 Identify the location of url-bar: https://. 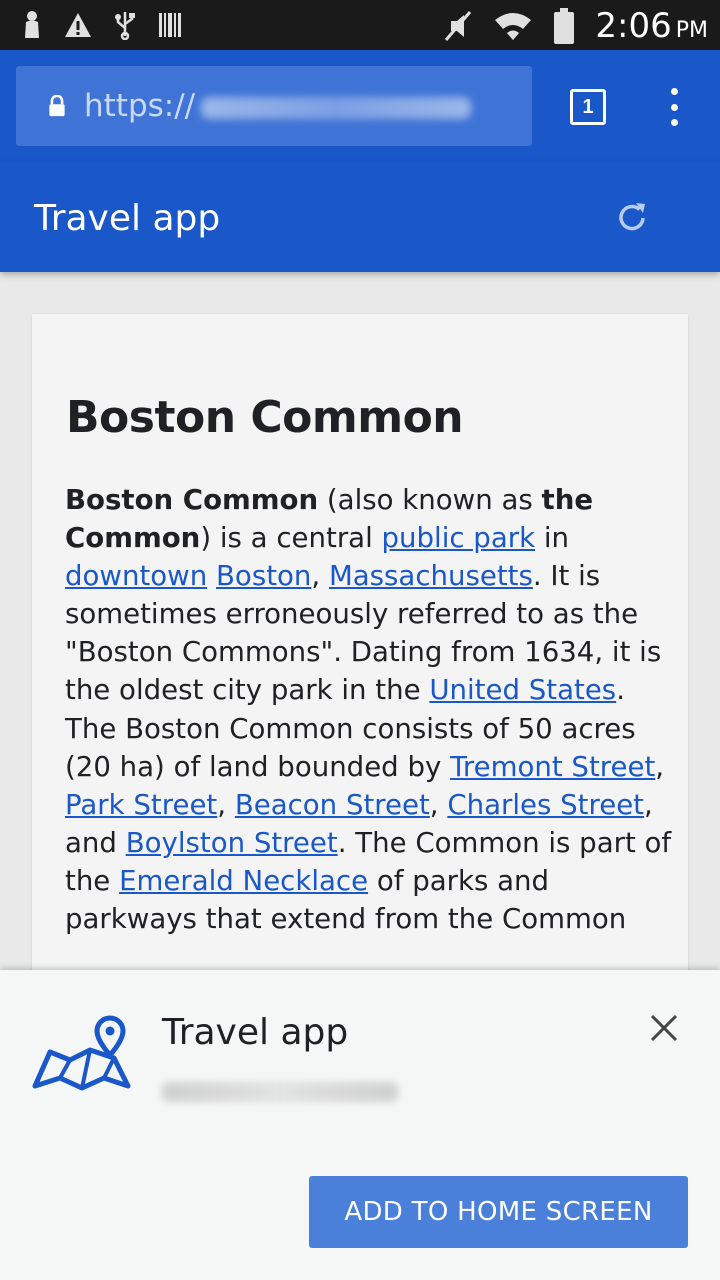
(274, 106).